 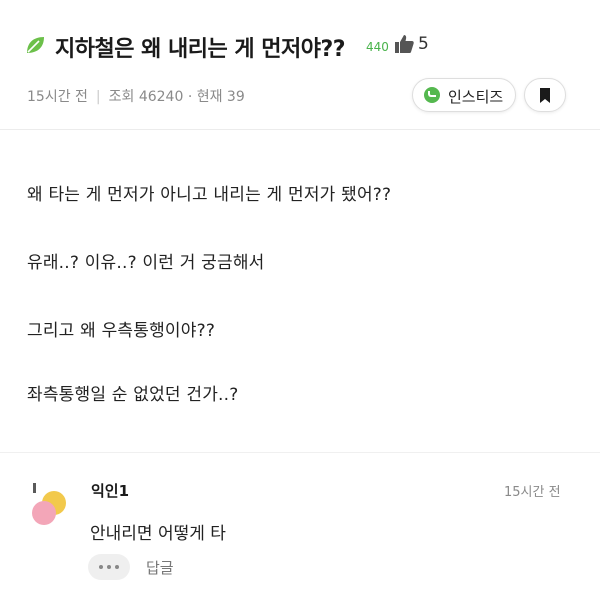 I want to click on view-count-badge: 440, so click(x=377, y=47).